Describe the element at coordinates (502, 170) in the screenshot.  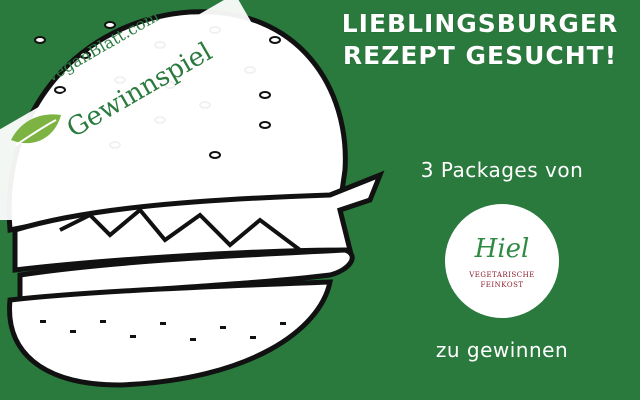
I see `prize-intro-text: 3 Packages von` at that location.